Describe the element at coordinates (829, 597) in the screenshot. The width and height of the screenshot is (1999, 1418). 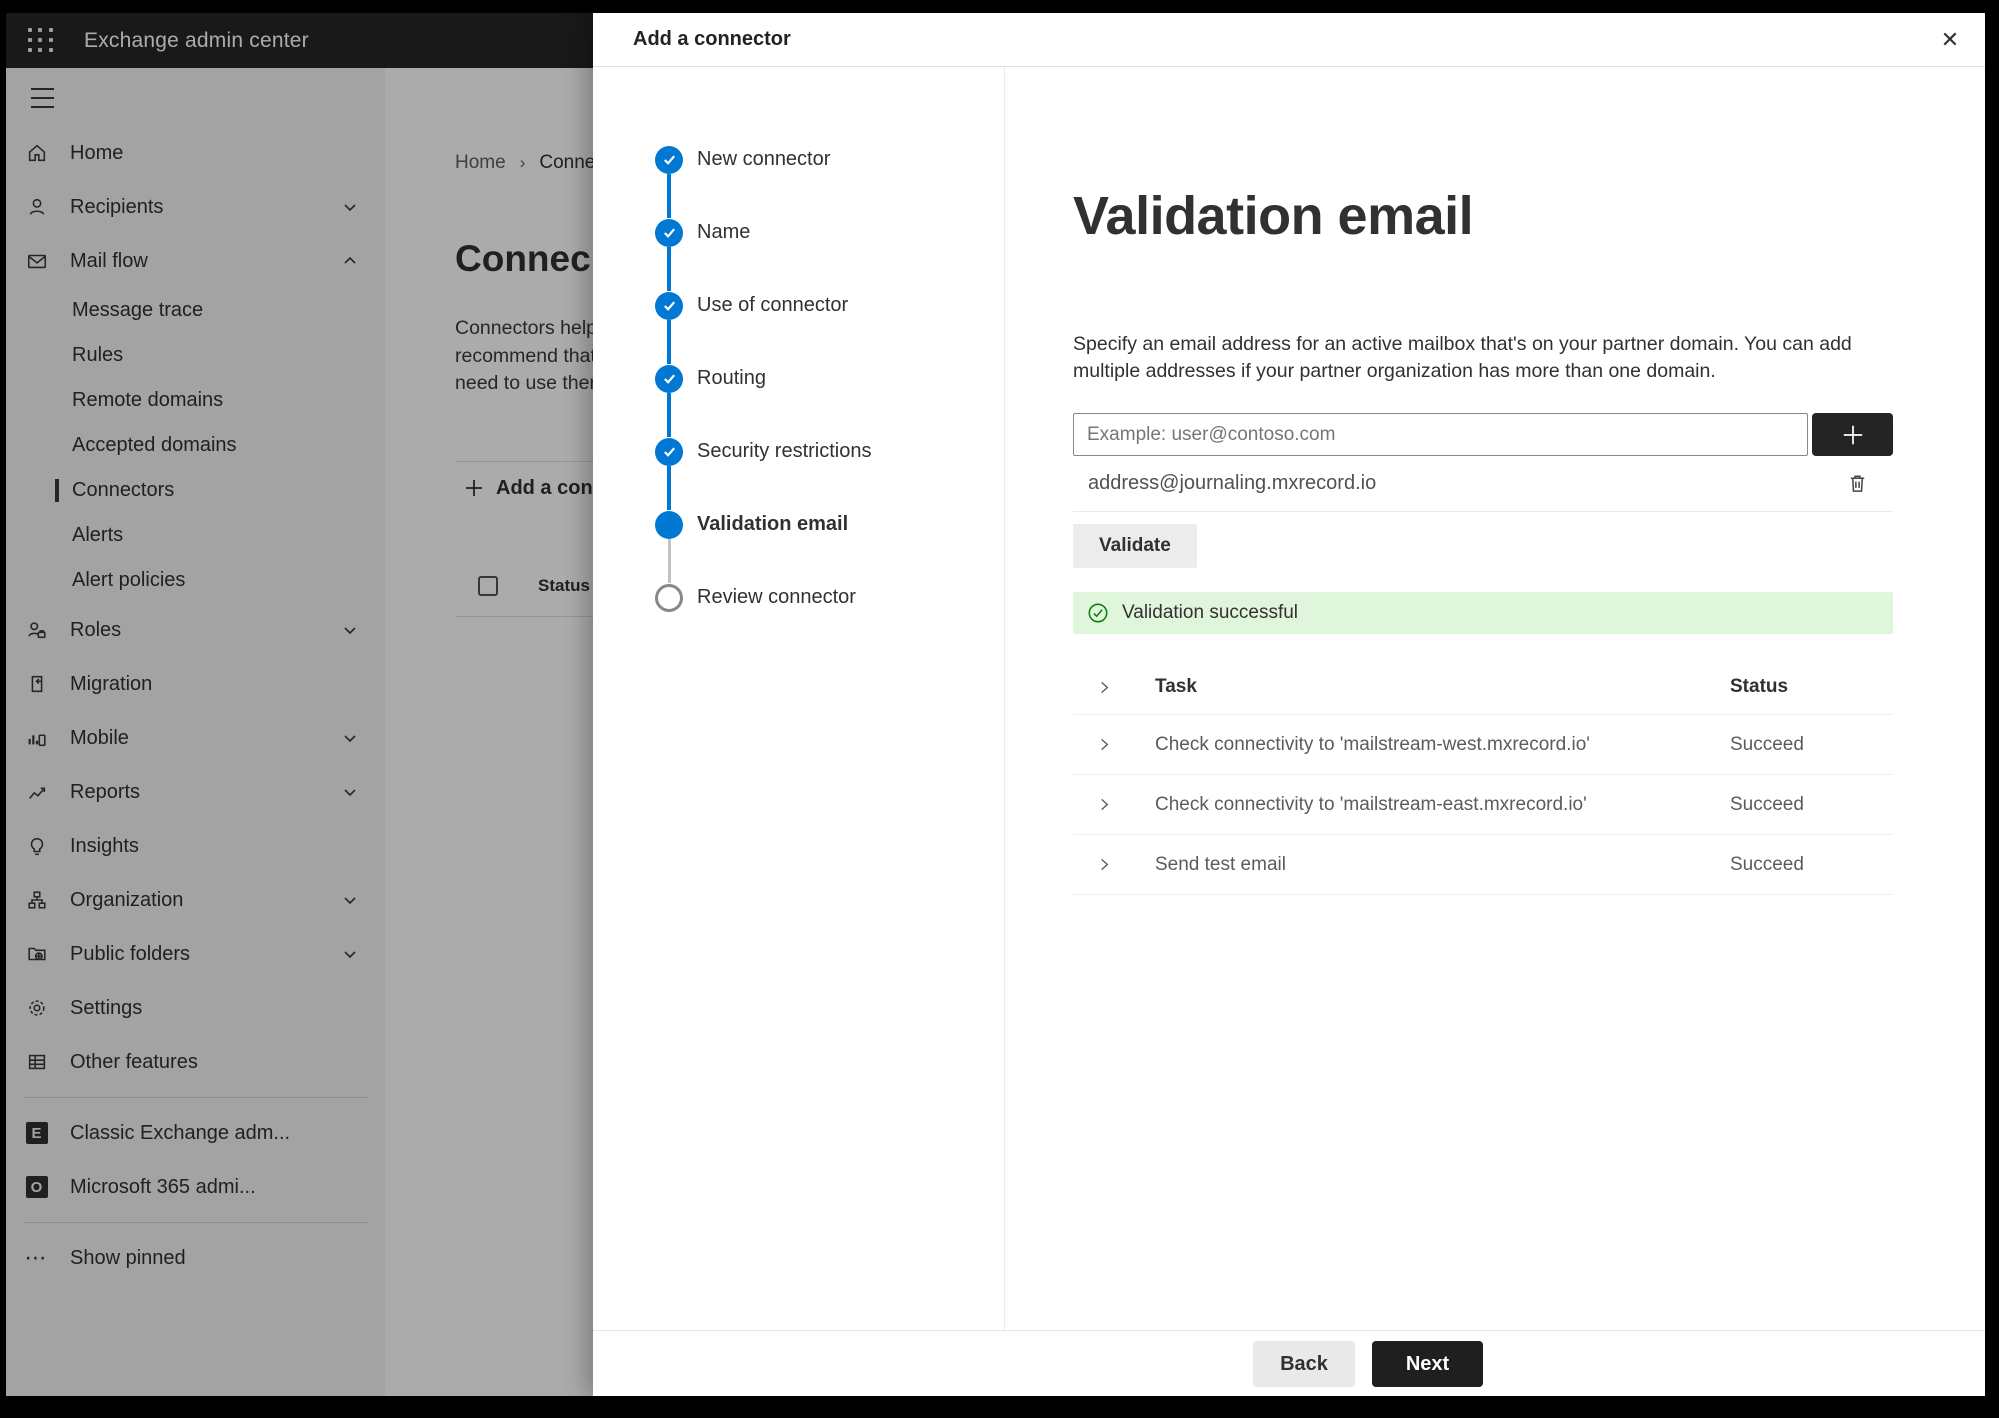
I see `step-review-connector: Review connector` at that location.